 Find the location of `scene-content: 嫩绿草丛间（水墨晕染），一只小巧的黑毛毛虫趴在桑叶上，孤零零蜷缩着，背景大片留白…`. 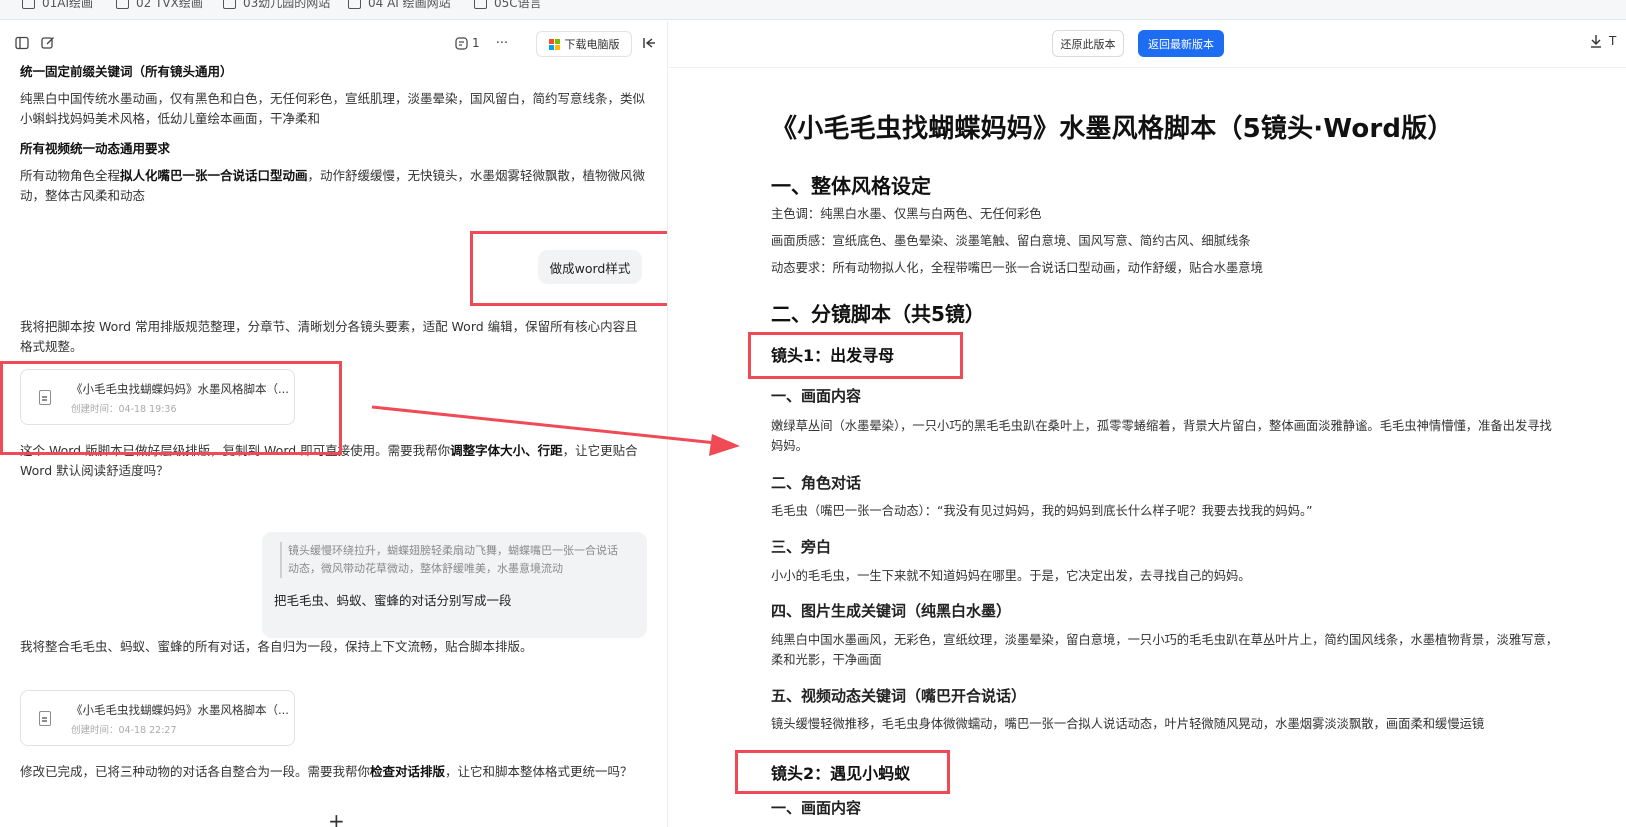

scene-content: 嫩绿草丛间（水墨晕染），一只小巧的黑毛毛虫趴在桑叶上，孤零零蜷缩着，背景大片留白… is located at coordinates (1161, 436).